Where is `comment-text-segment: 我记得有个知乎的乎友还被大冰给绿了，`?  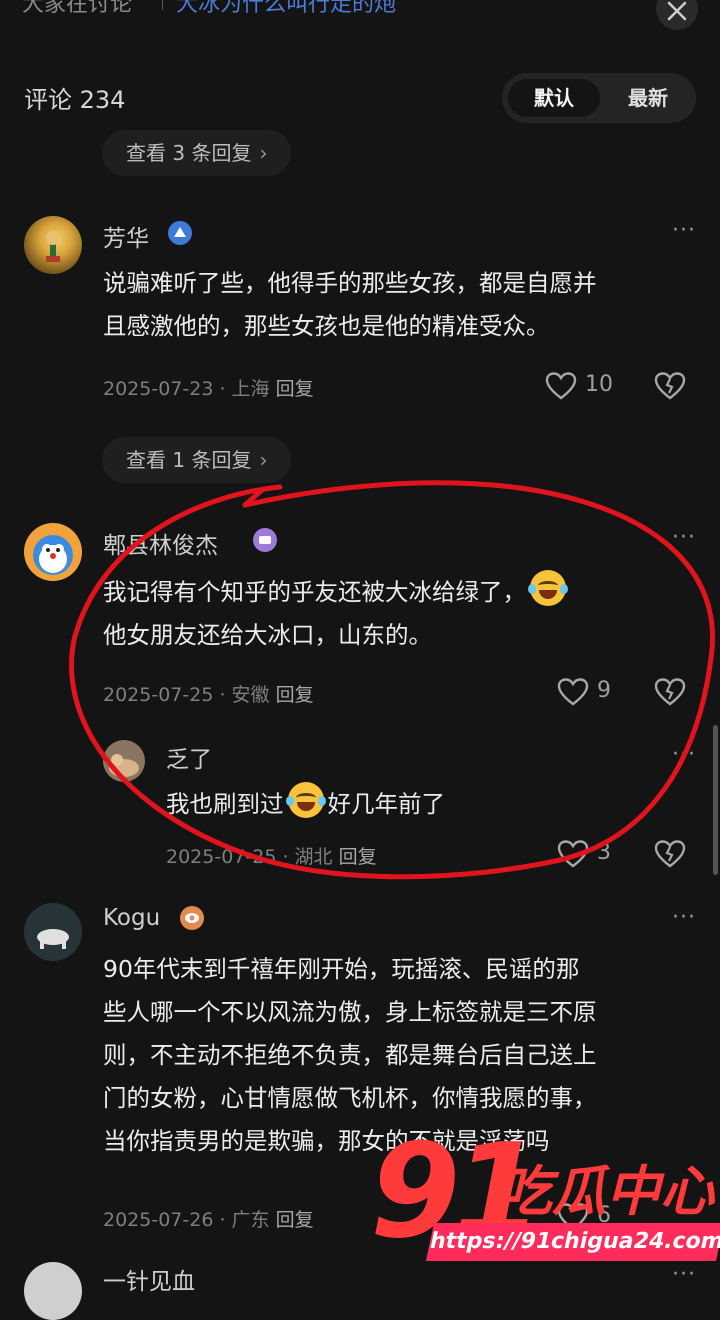 comment-text-segment: 我记得有个知乎的乎友还被大冰给绿了， is located at coordinates (314, 592).